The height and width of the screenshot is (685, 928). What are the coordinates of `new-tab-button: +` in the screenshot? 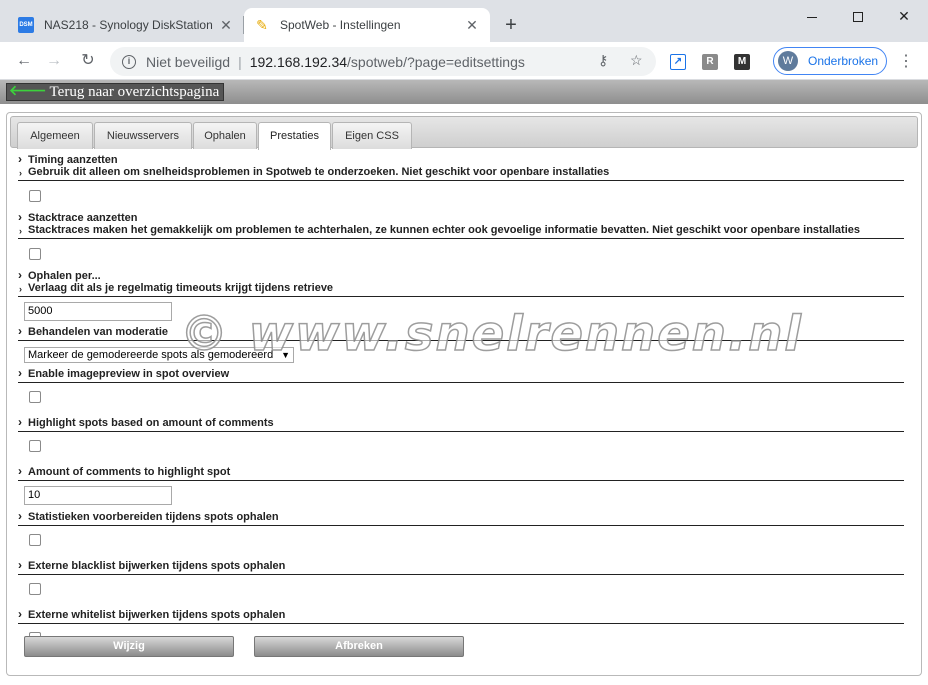 It's located at (511, 25).